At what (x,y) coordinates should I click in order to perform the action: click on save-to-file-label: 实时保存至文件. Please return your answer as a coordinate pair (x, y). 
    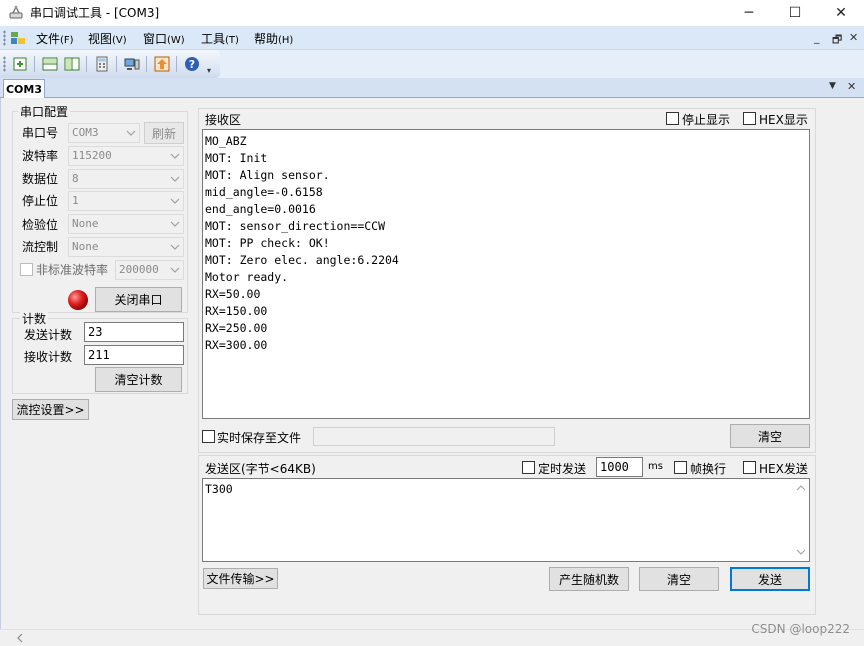
    Looking at the image, I should click on (259, 438).